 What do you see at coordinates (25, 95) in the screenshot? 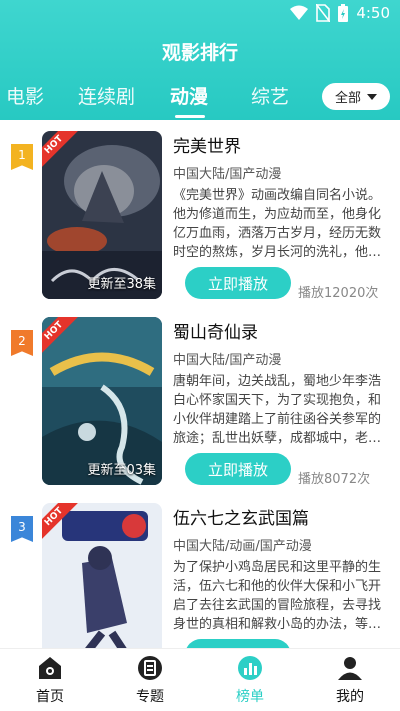
I see `tab-movie: 电影` at bounding box center [25, 95].